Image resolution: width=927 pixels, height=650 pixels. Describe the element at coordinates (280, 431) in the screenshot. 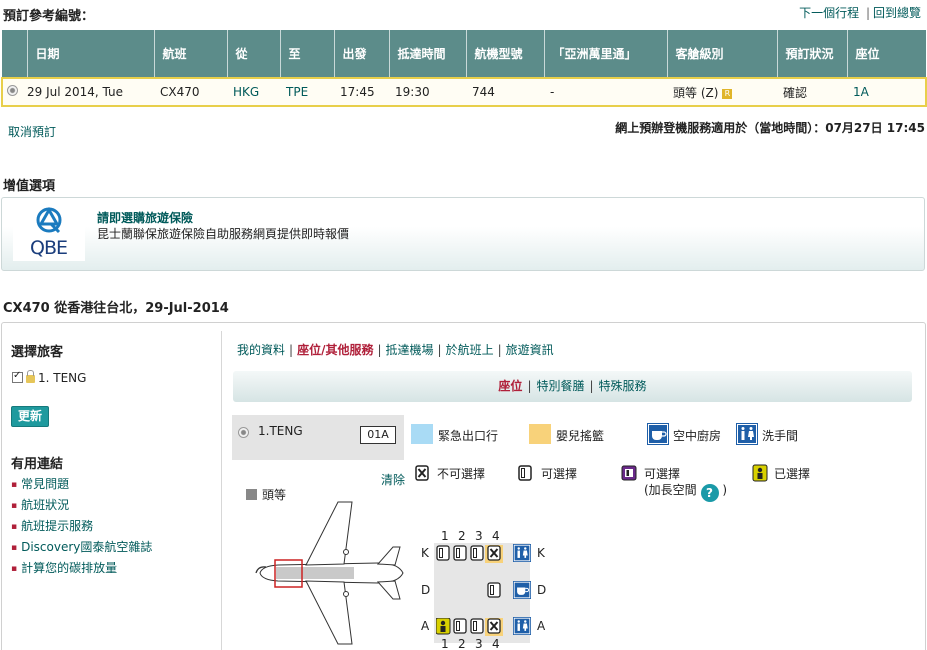

I see `passenger-name: 1.TENG` at that location.